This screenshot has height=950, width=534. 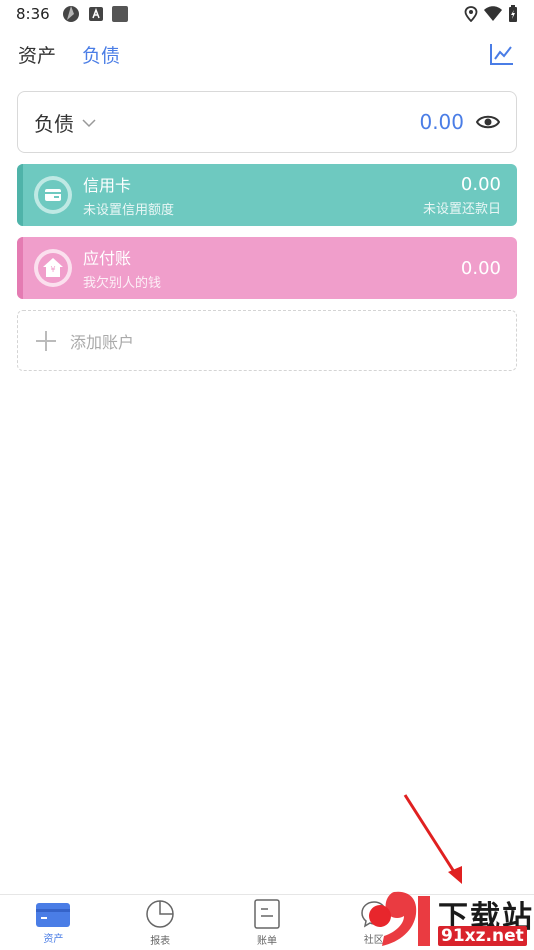 I want to click on wifi-icon, so click(x=493, y=13).